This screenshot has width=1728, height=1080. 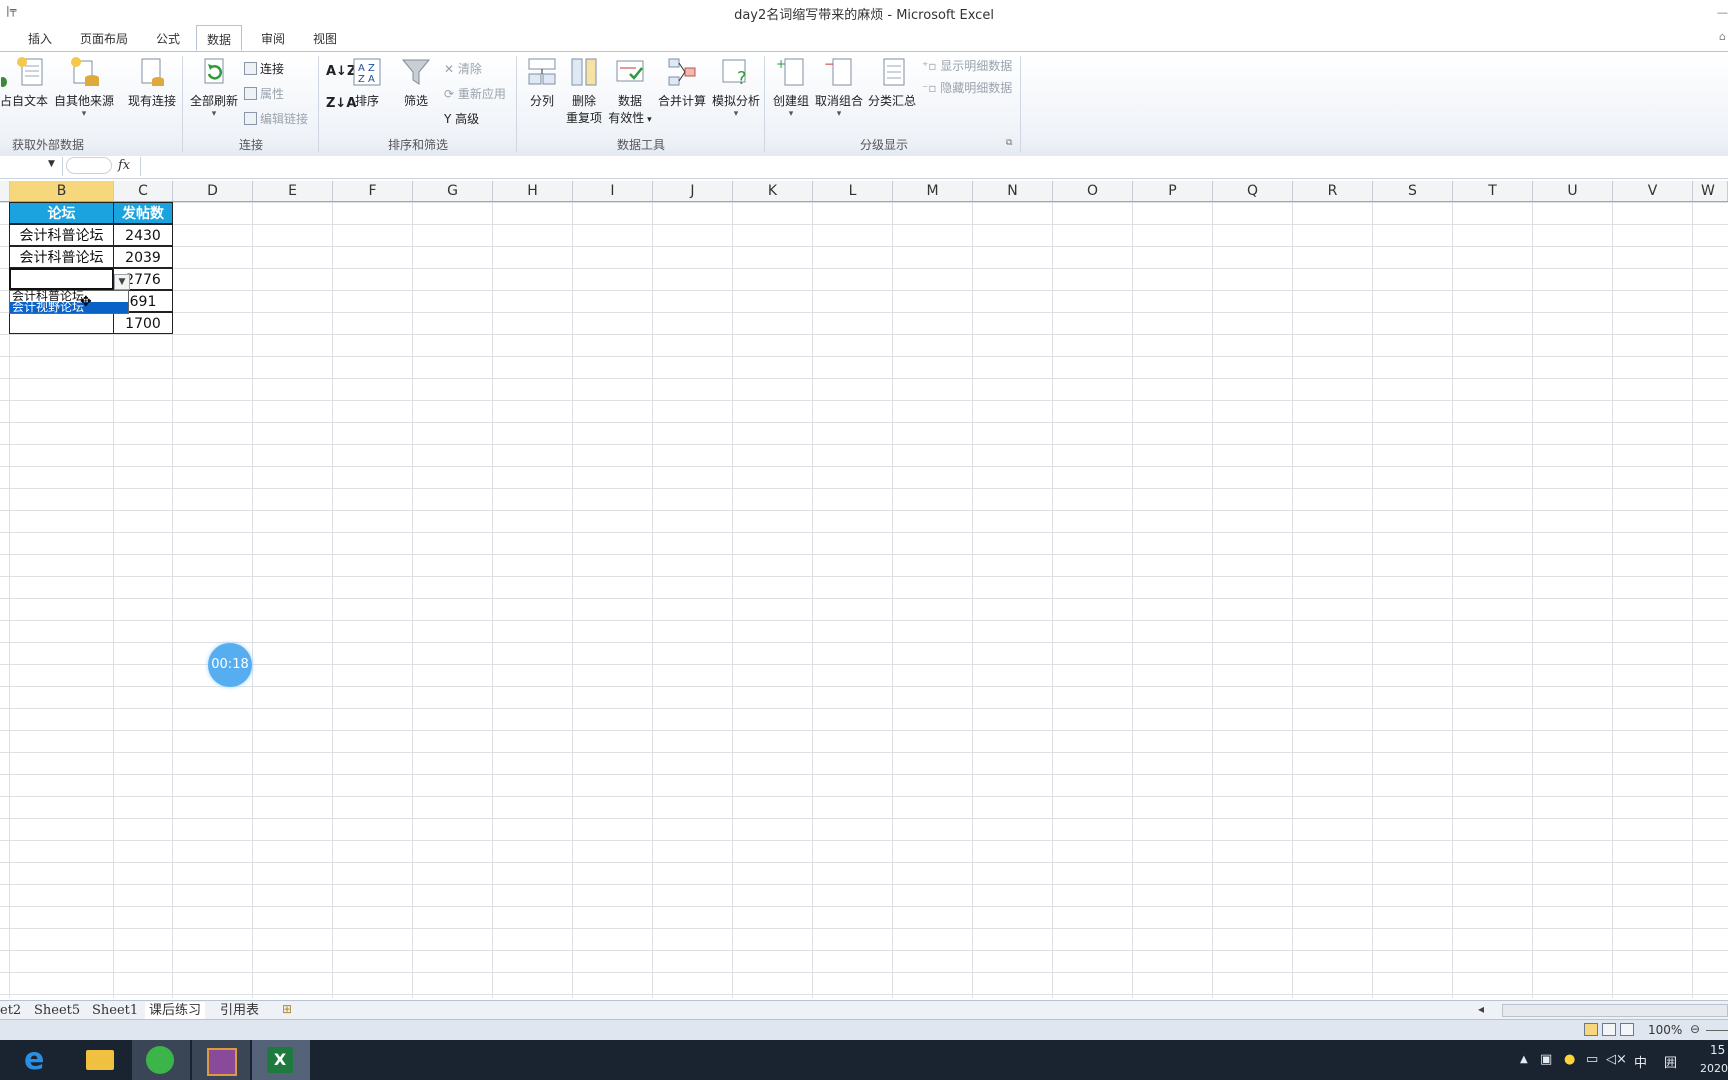 What do you see at coordinates (99, 1060) in the screenshot?
I see `file-explorer-icon` at bounding box center [99, 1060].